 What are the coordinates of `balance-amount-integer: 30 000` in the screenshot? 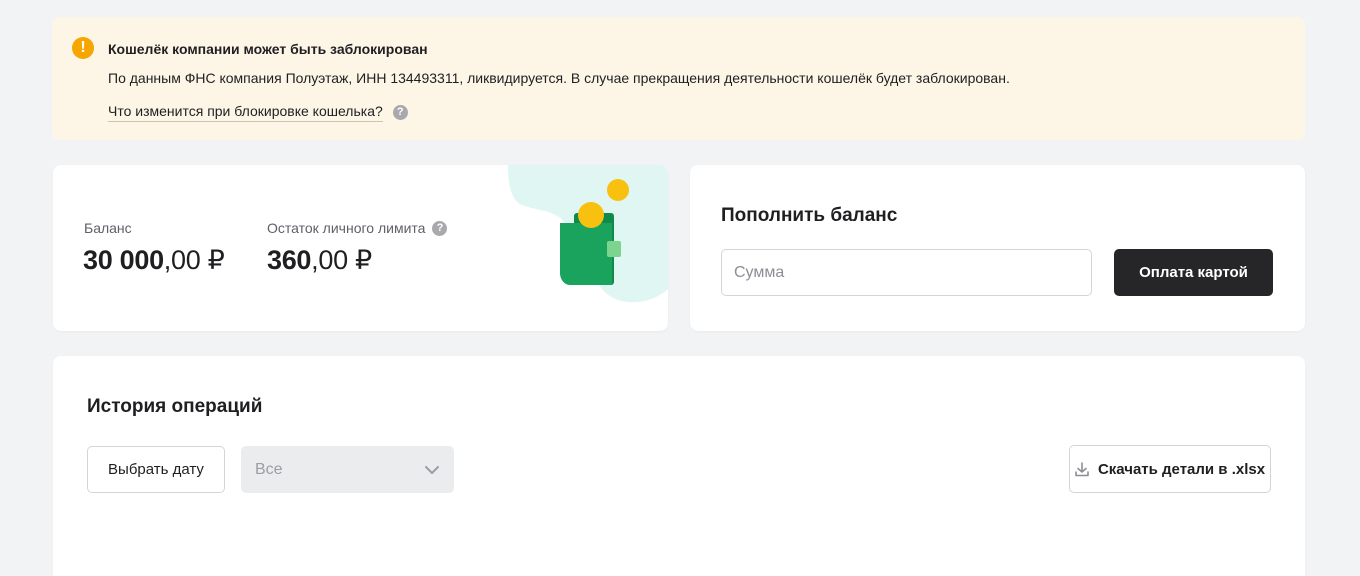 It's located at (123, 260).